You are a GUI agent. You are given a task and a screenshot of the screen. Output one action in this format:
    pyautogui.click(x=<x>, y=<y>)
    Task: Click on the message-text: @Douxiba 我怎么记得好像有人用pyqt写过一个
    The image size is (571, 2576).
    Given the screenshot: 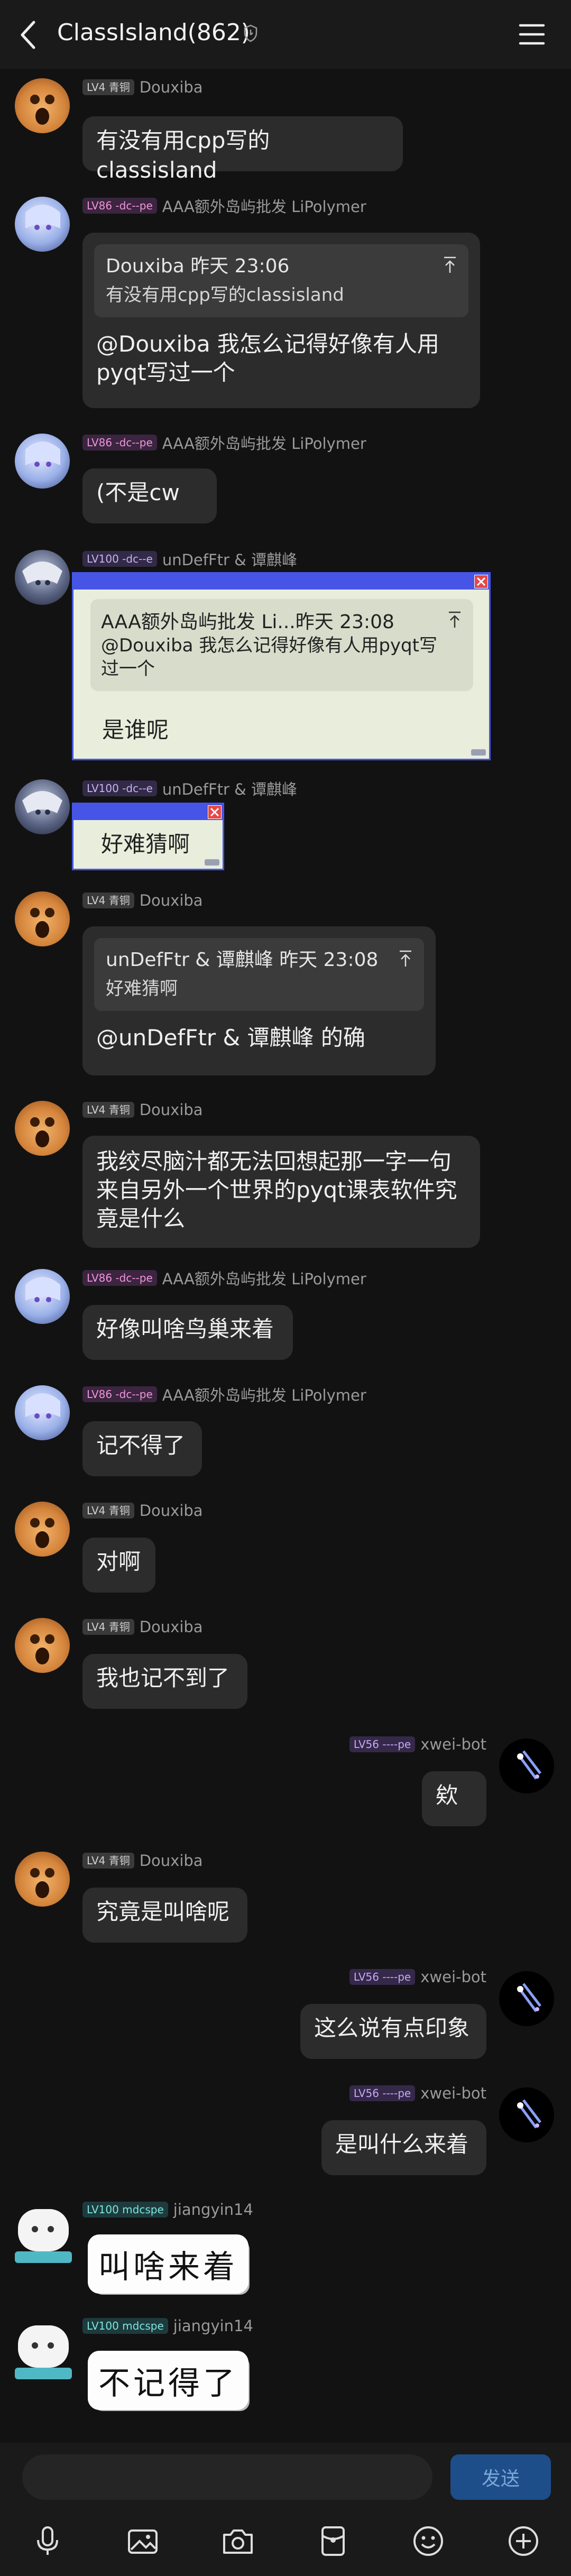 What is the action you would take?
    pyautogui.click(x=267, y=358)
    